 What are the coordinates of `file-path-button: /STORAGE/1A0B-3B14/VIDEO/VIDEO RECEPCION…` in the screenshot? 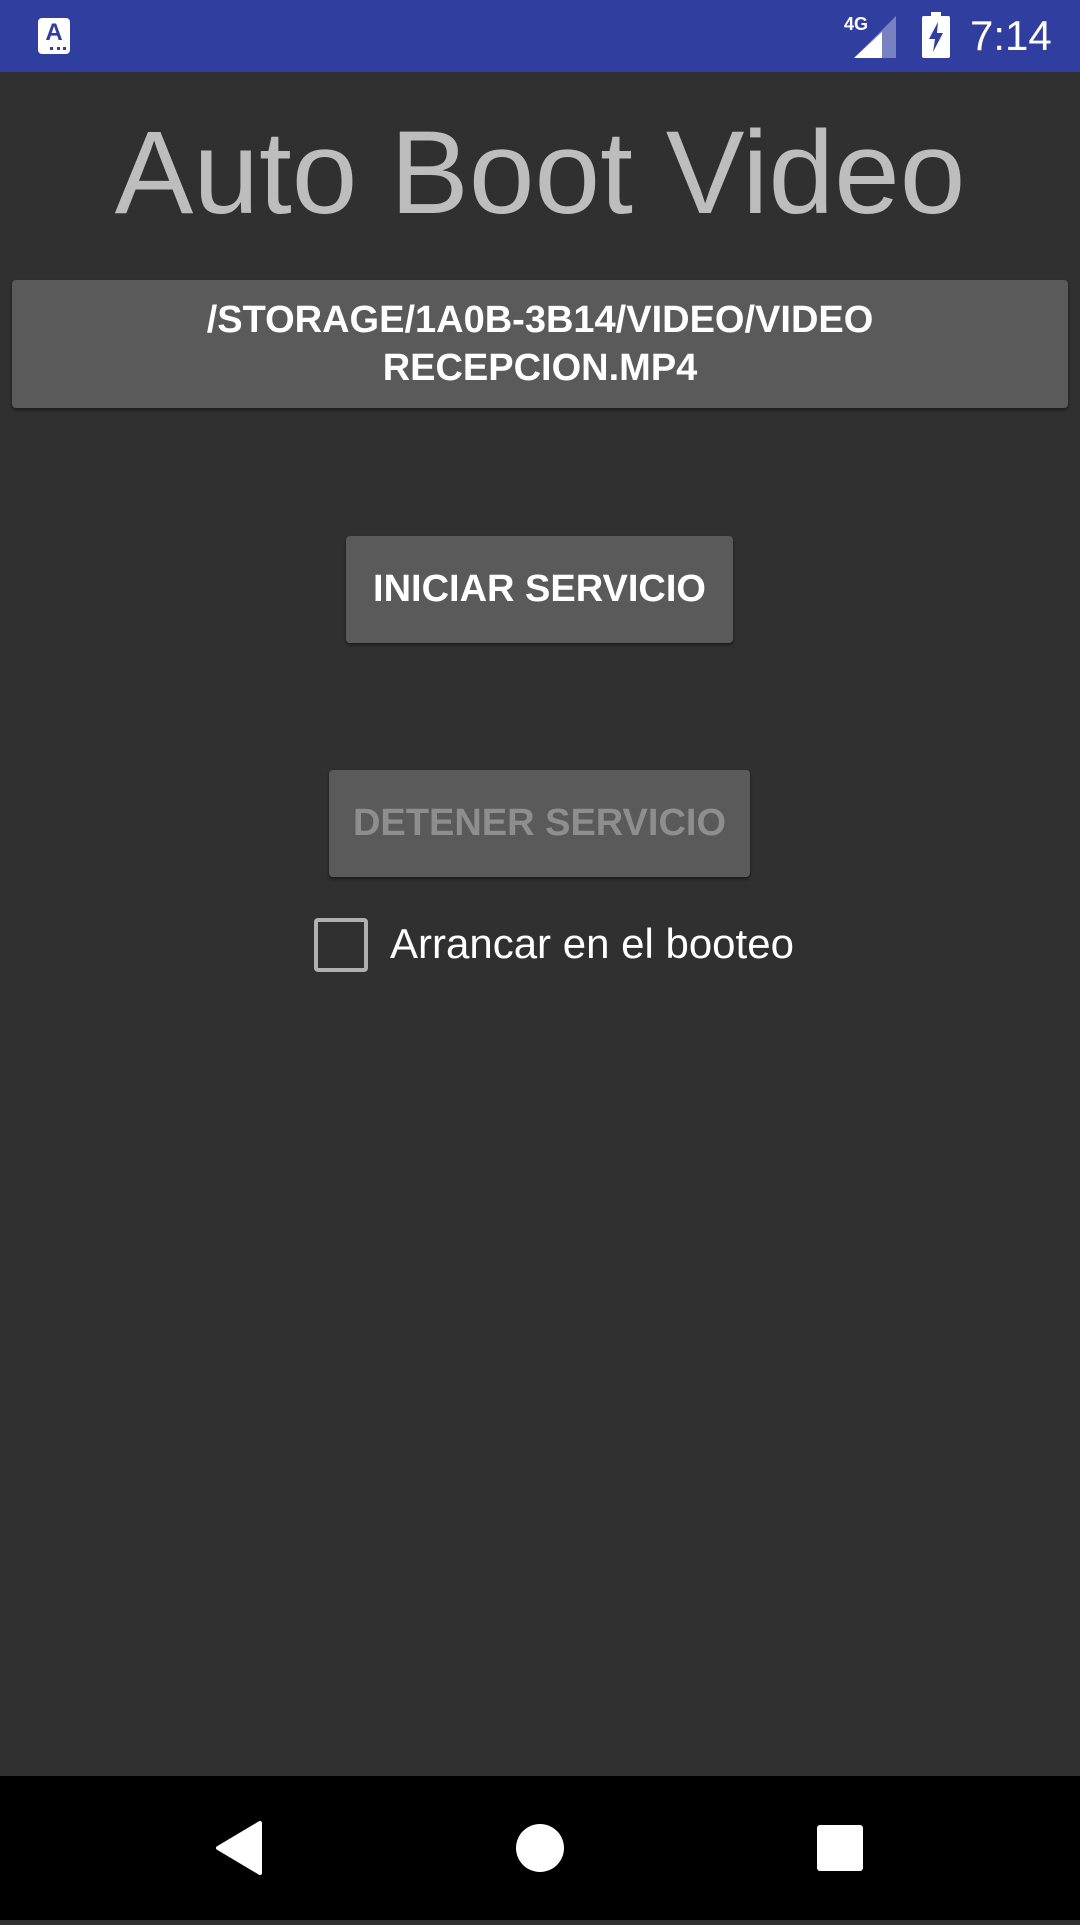 It's located at (540, 344).